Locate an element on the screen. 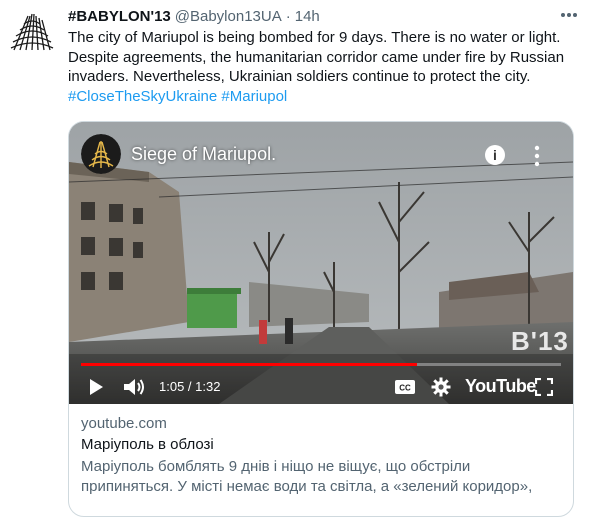 Image resolution: width=594 pixels, height=528 pixels. card-title: Маріуполь в облозі is located at coordinates (147, 444).